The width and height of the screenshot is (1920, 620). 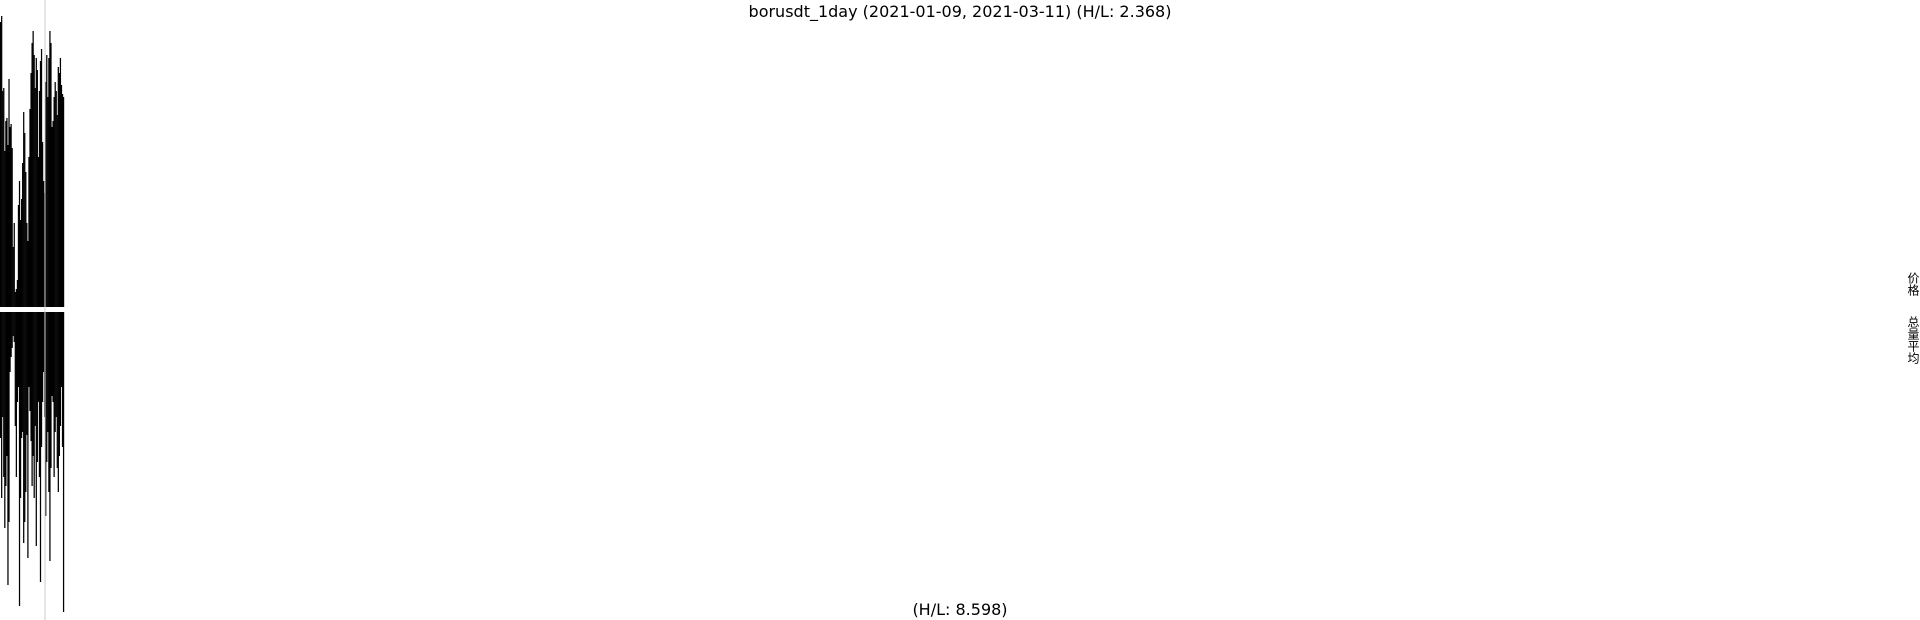 I want to click on price-panel, so click(x=32, y=161).